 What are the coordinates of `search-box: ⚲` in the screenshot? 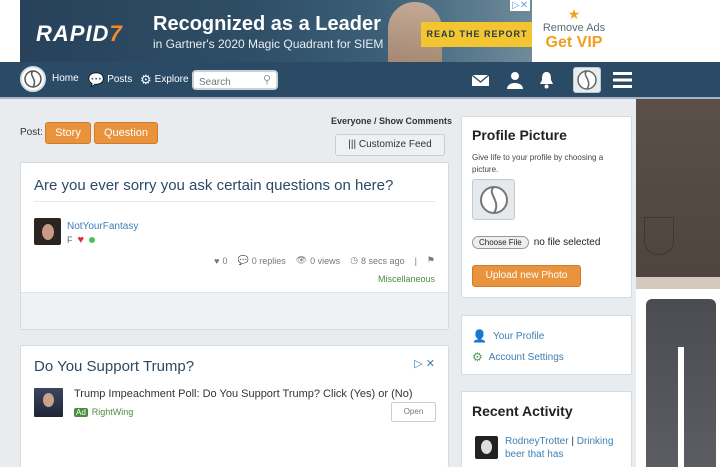 It's located at (235, 80).